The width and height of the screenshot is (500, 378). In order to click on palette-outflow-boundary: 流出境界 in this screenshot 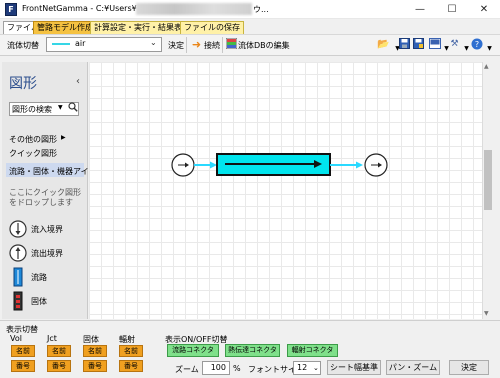, I will do `click(48, 254)`.